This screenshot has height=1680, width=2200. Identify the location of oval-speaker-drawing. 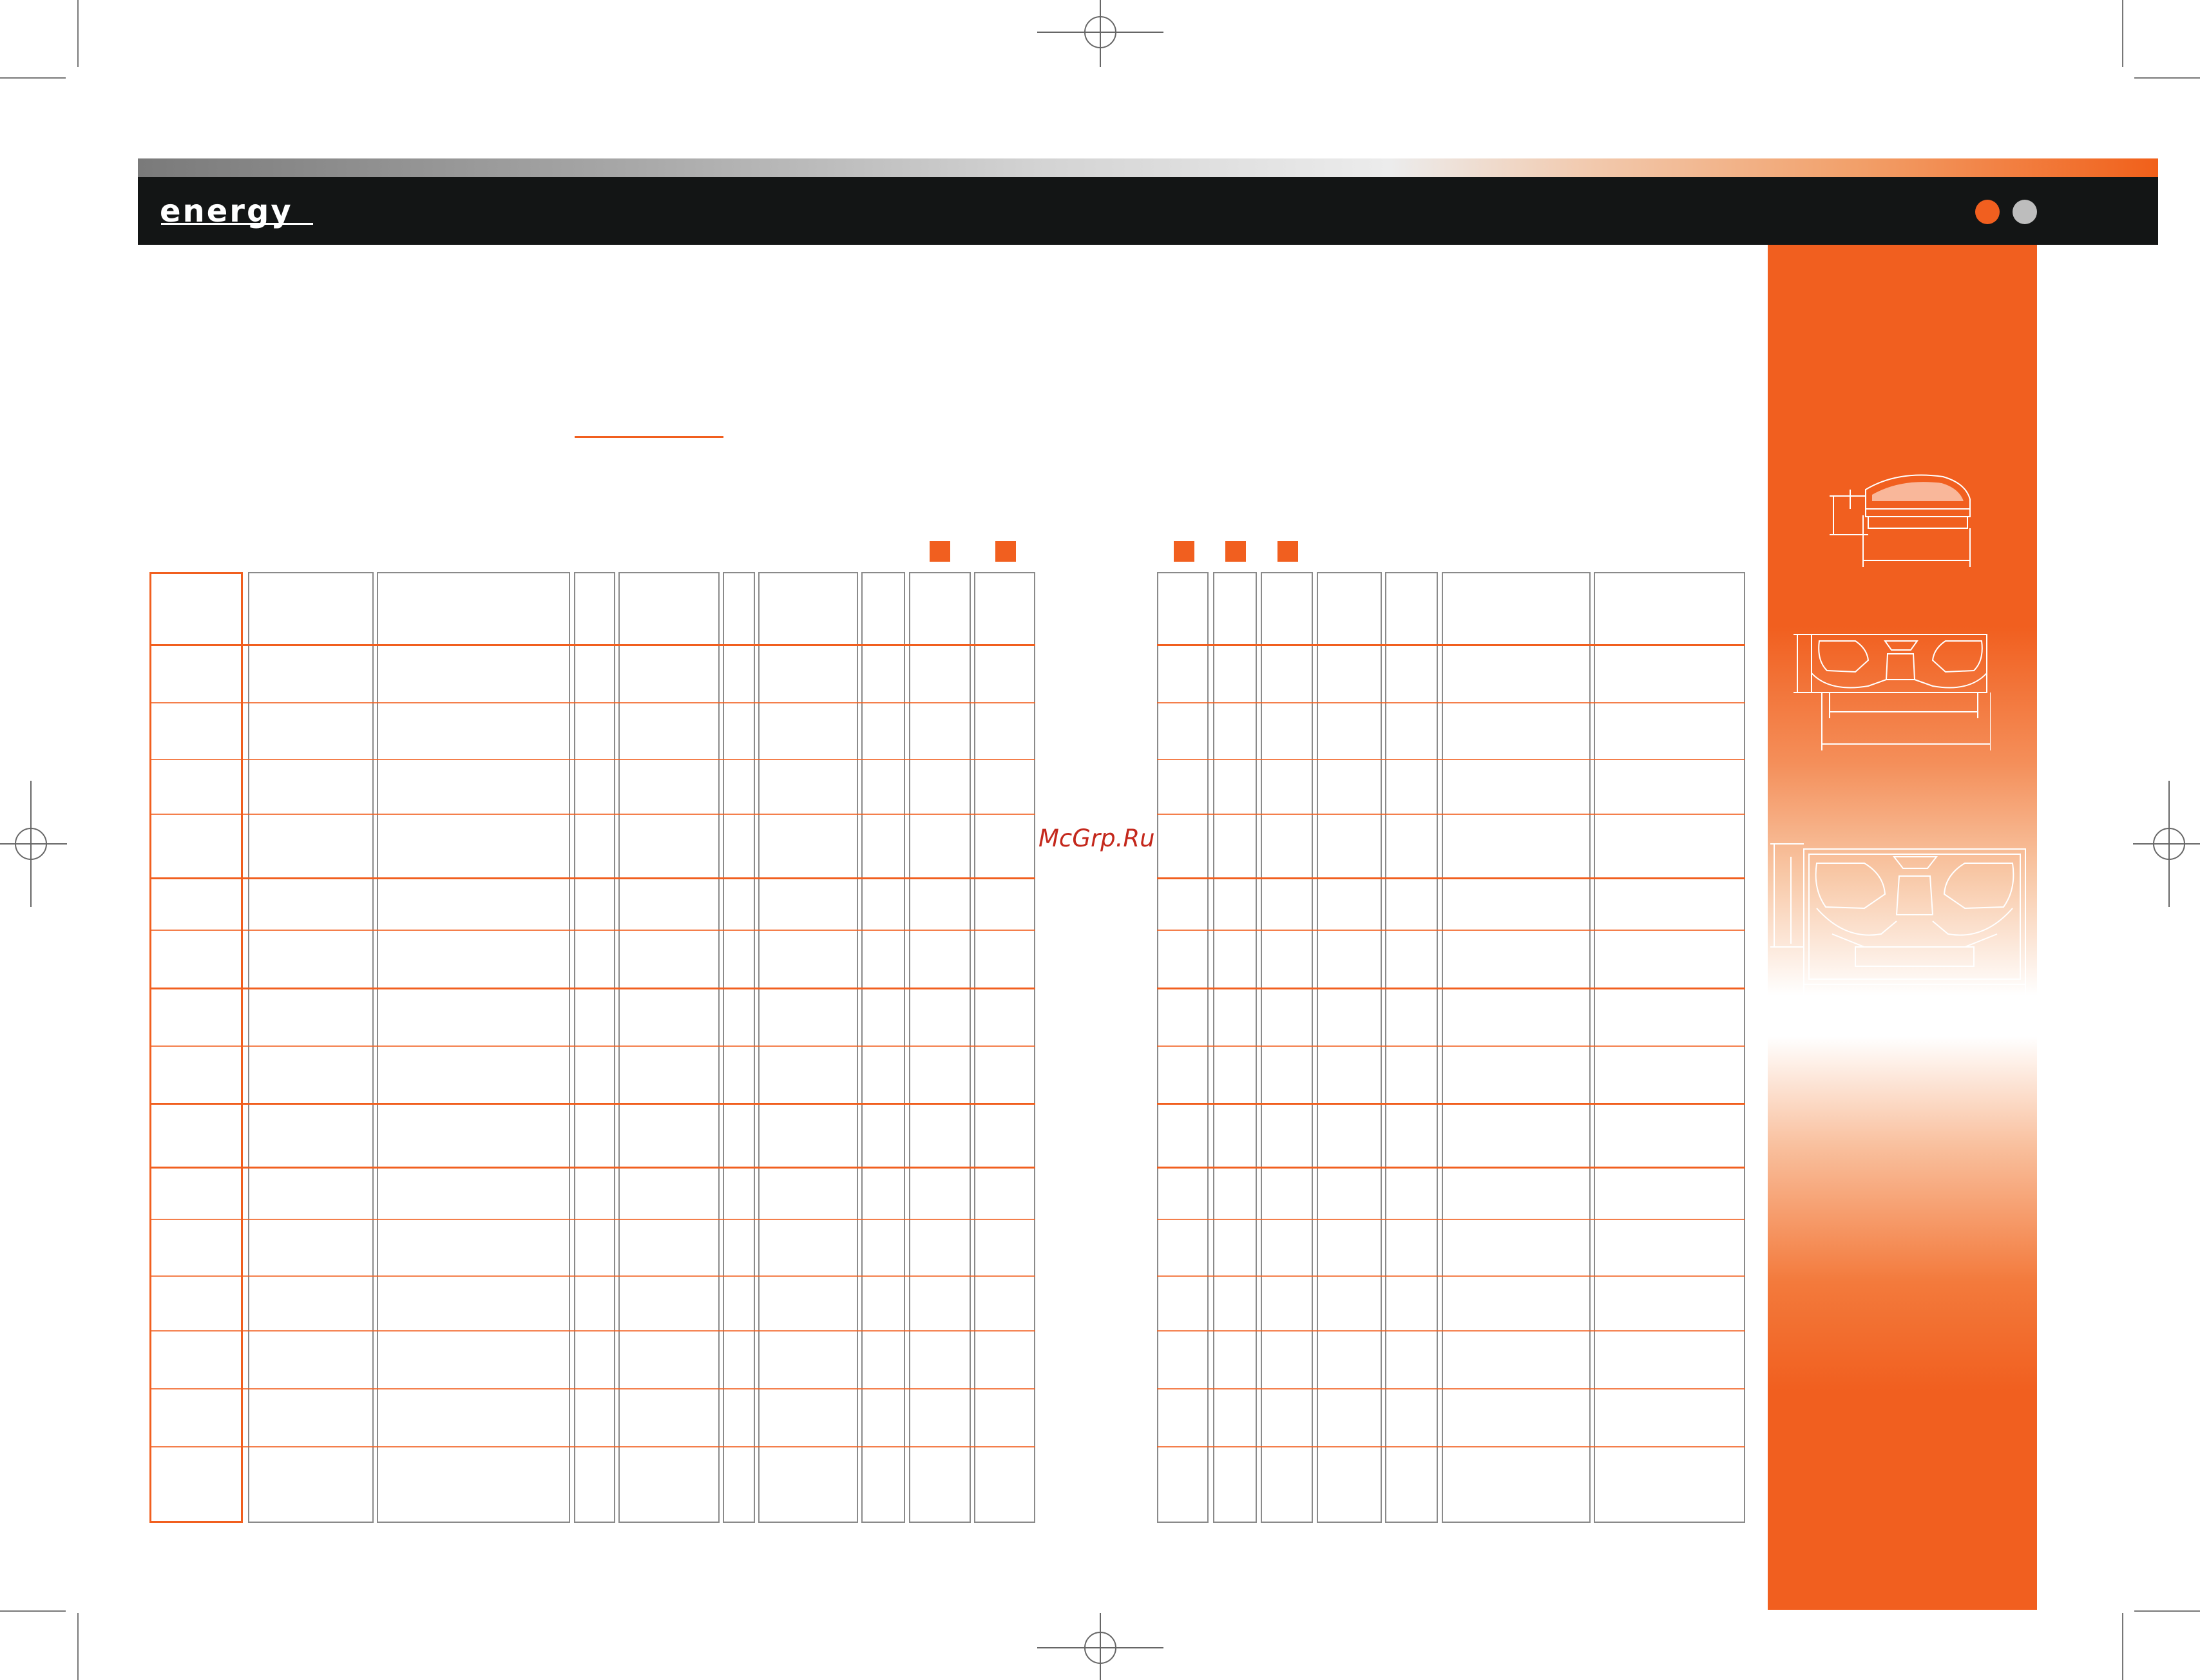
(1898, 925).